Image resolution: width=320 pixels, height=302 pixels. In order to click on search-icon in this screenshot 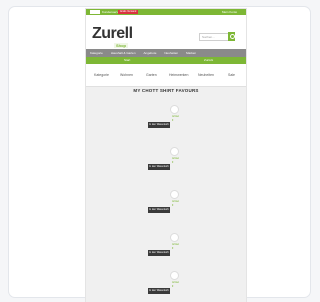, I will do `click(232, 36)`.